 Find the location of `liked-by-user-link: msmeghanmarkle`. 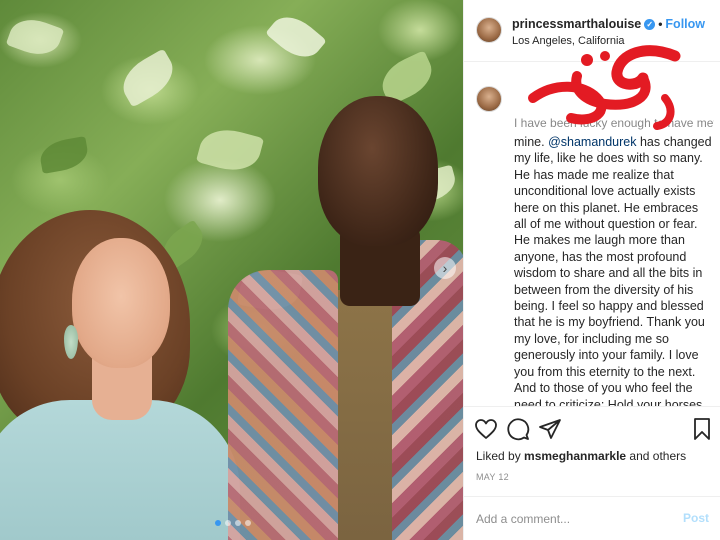

liked-by-user-link: msmeghanmarkle is located at coordinates (575, 456).